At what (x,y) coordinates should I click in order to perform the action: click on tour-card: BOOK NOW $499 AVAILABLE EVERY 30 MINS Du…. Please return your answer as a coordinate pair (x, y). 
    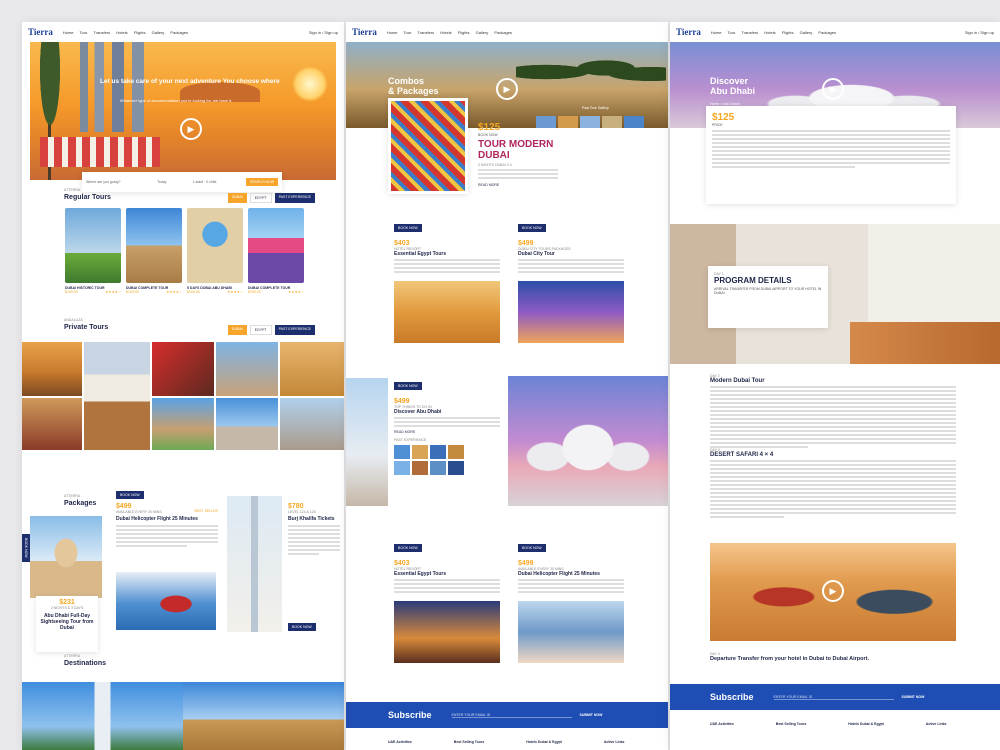
    Looking at the image, I should click on (571, 599).